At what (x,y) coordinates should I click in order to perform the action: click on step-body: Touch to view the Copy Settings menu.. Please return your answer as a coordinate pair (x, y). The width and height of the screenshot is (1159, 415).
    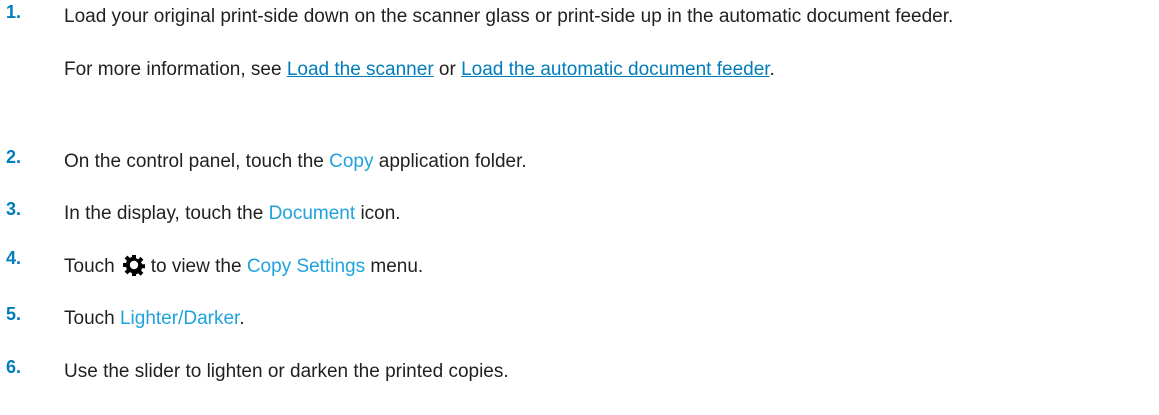
    Looking at the image, I should click on (601, 266).